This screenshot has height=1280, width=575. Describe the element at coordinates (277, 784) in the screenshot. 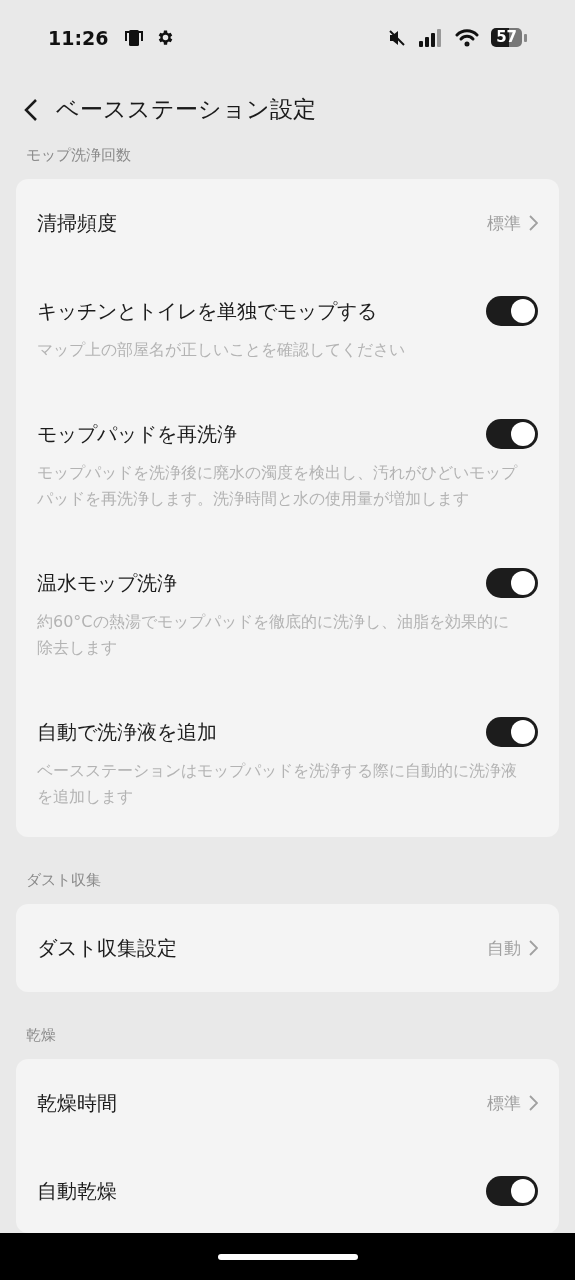

I see `setting-description: ベースステーションはモップパッドを洗浄する際に自動的に洗浄液を追加します` at that location.